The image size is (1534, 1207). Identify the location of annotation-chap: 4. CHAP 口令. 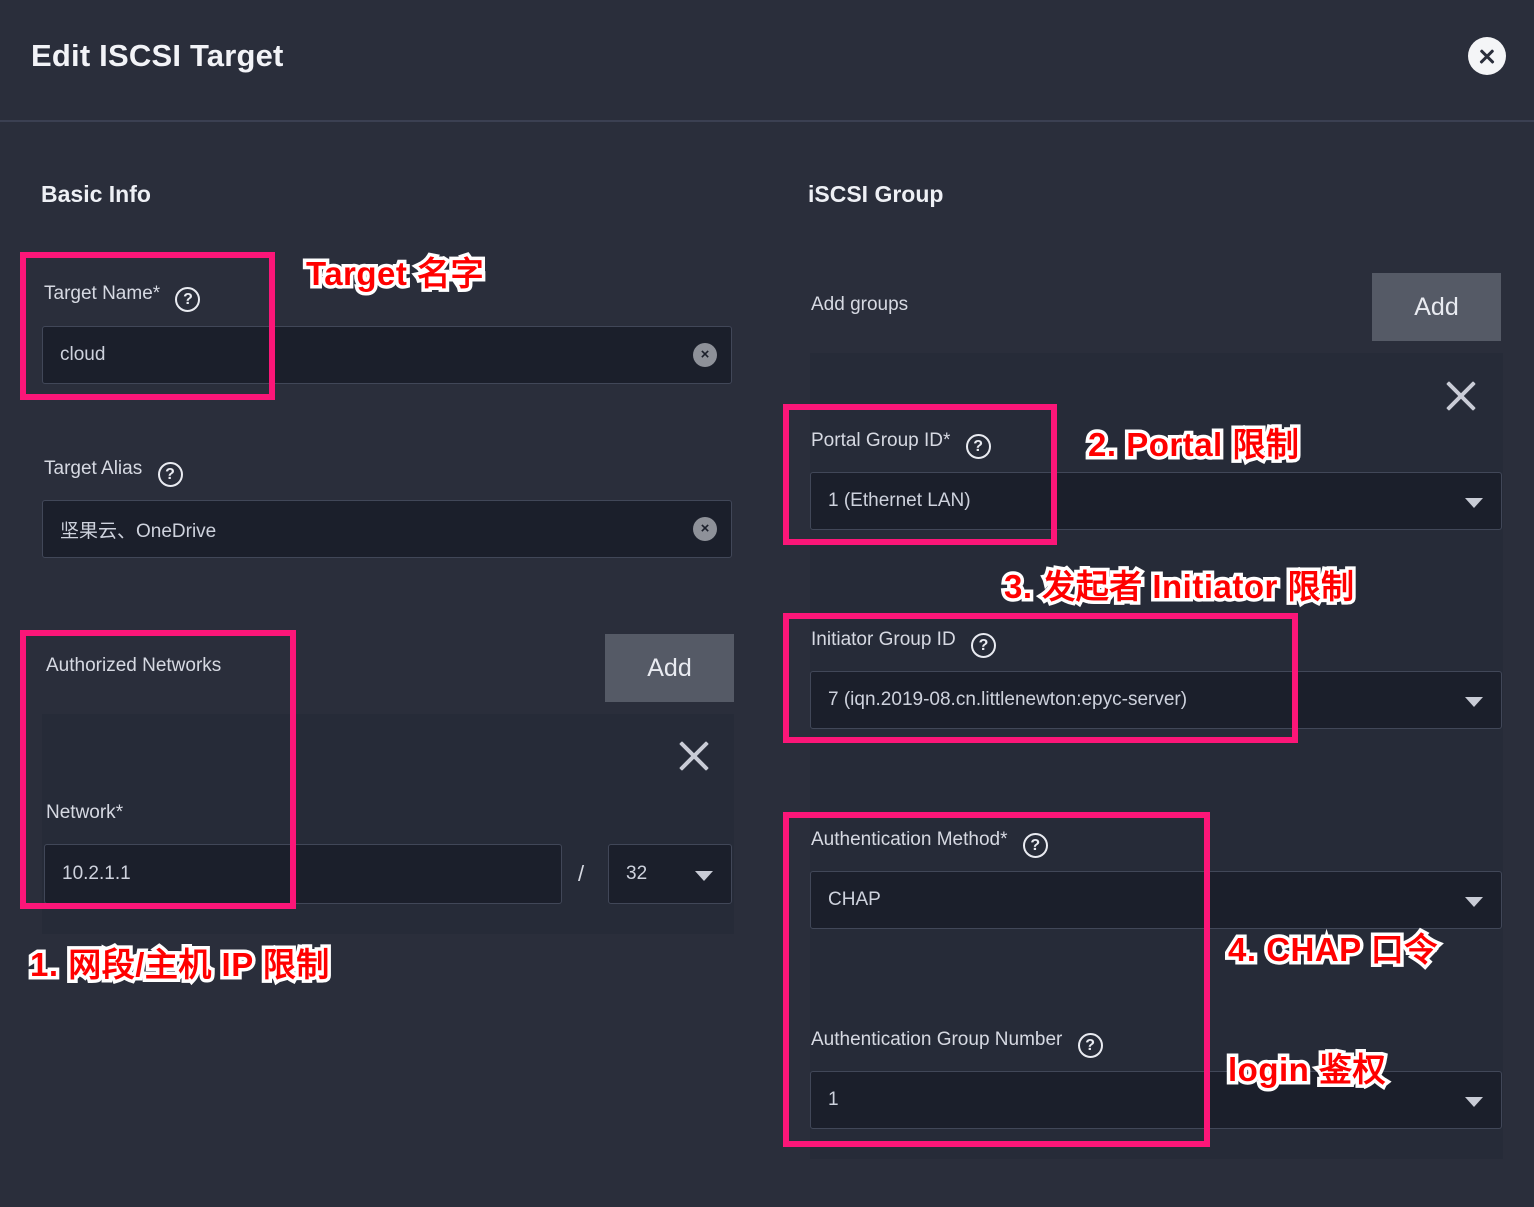
(1333, 950).